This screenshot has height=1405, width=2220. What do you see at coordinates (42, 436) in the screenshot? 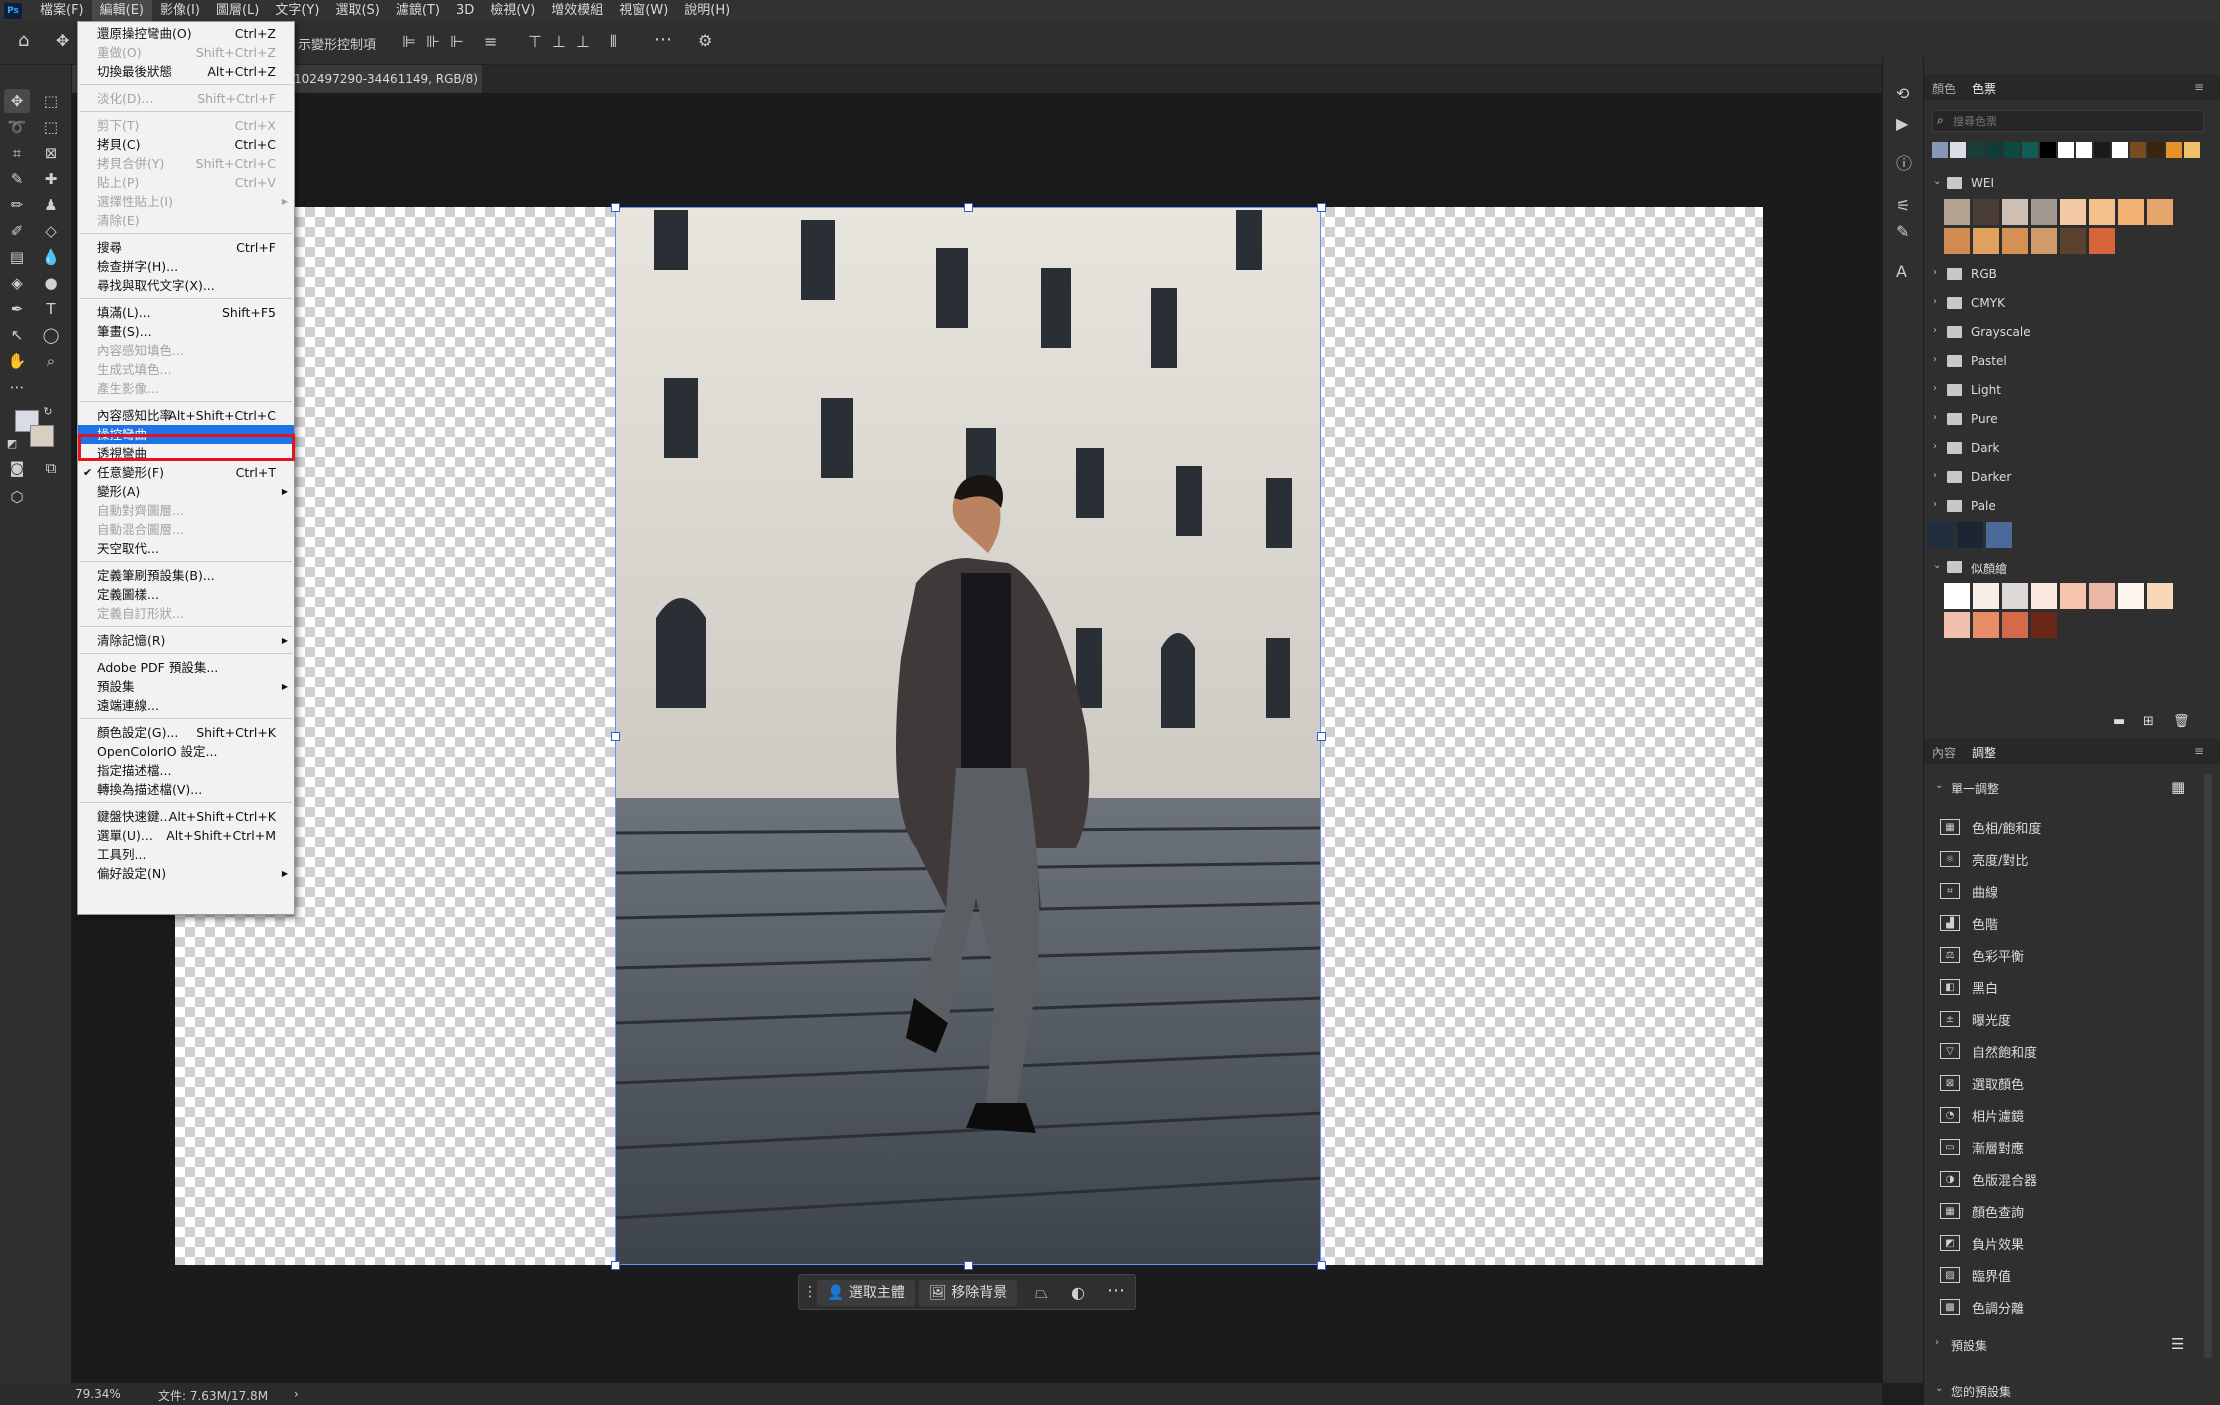
I see `background-color-swatch` at bounding box center [42, 436].